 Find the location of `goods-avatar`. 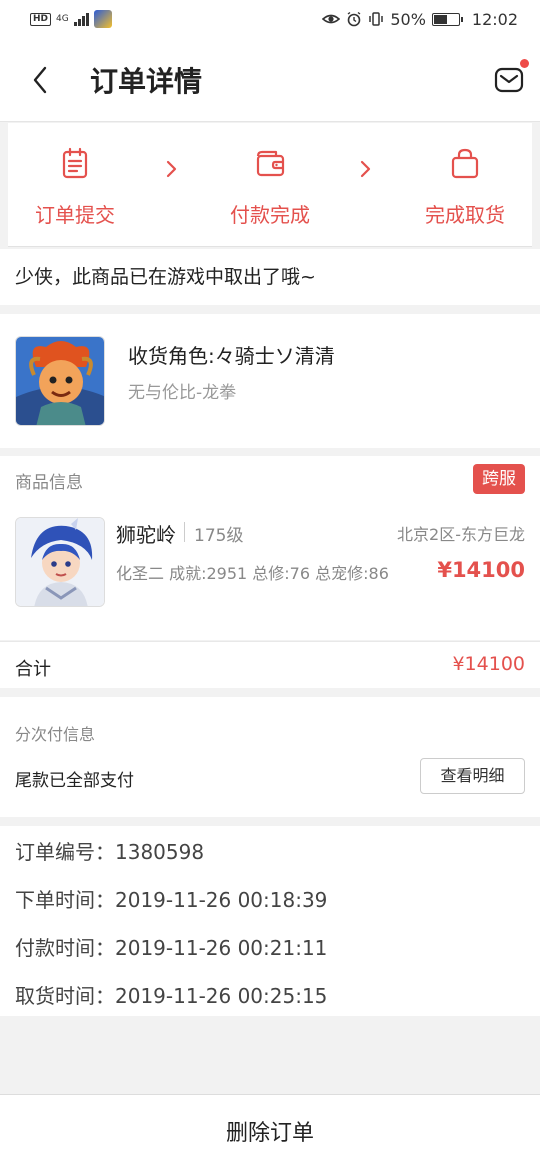

goods-avatar is located at coordinates (60, 562).